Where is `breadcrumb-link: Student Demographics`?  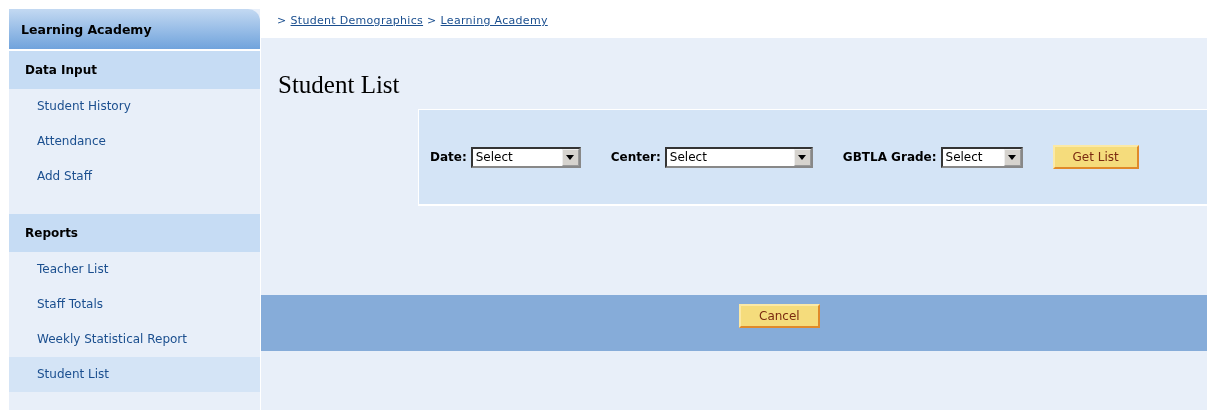
breadcrumb-link: Student Demographics is located at coordinates (357, 26).